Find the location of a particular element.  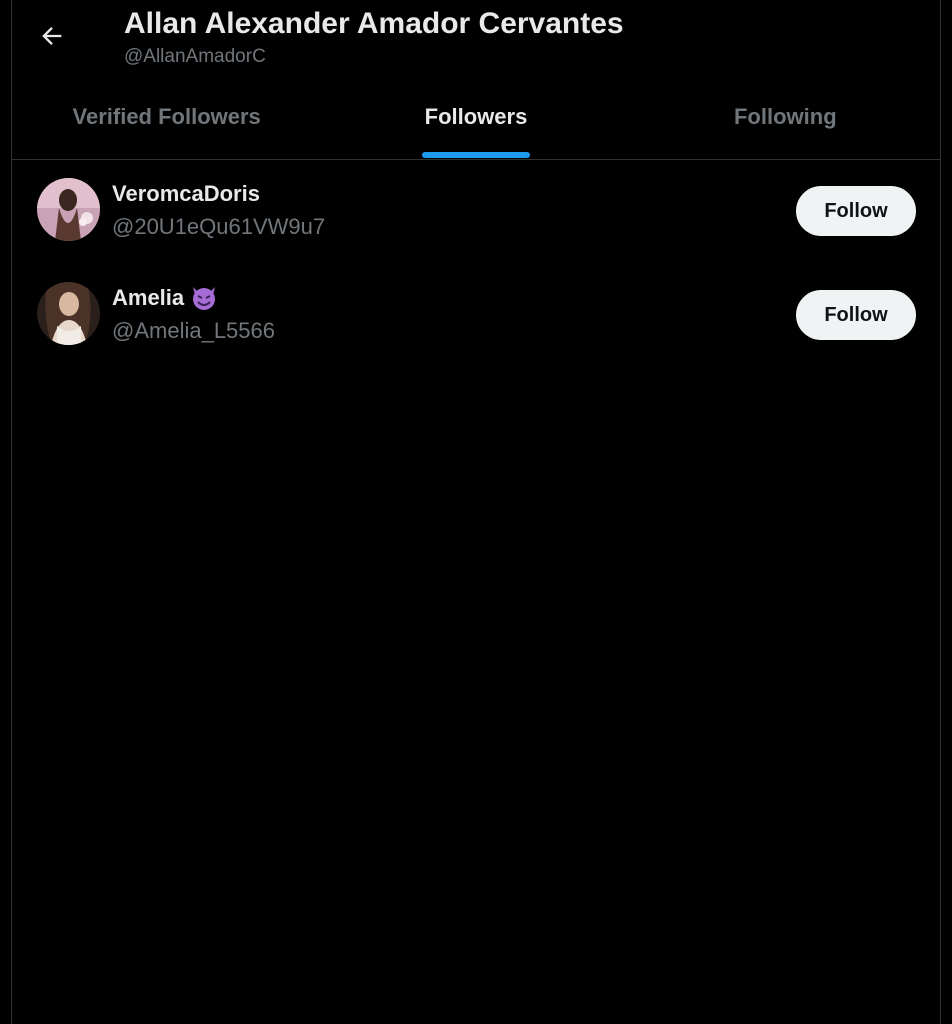

follower-name-line: Amelia is located at coordinates (165, 298).